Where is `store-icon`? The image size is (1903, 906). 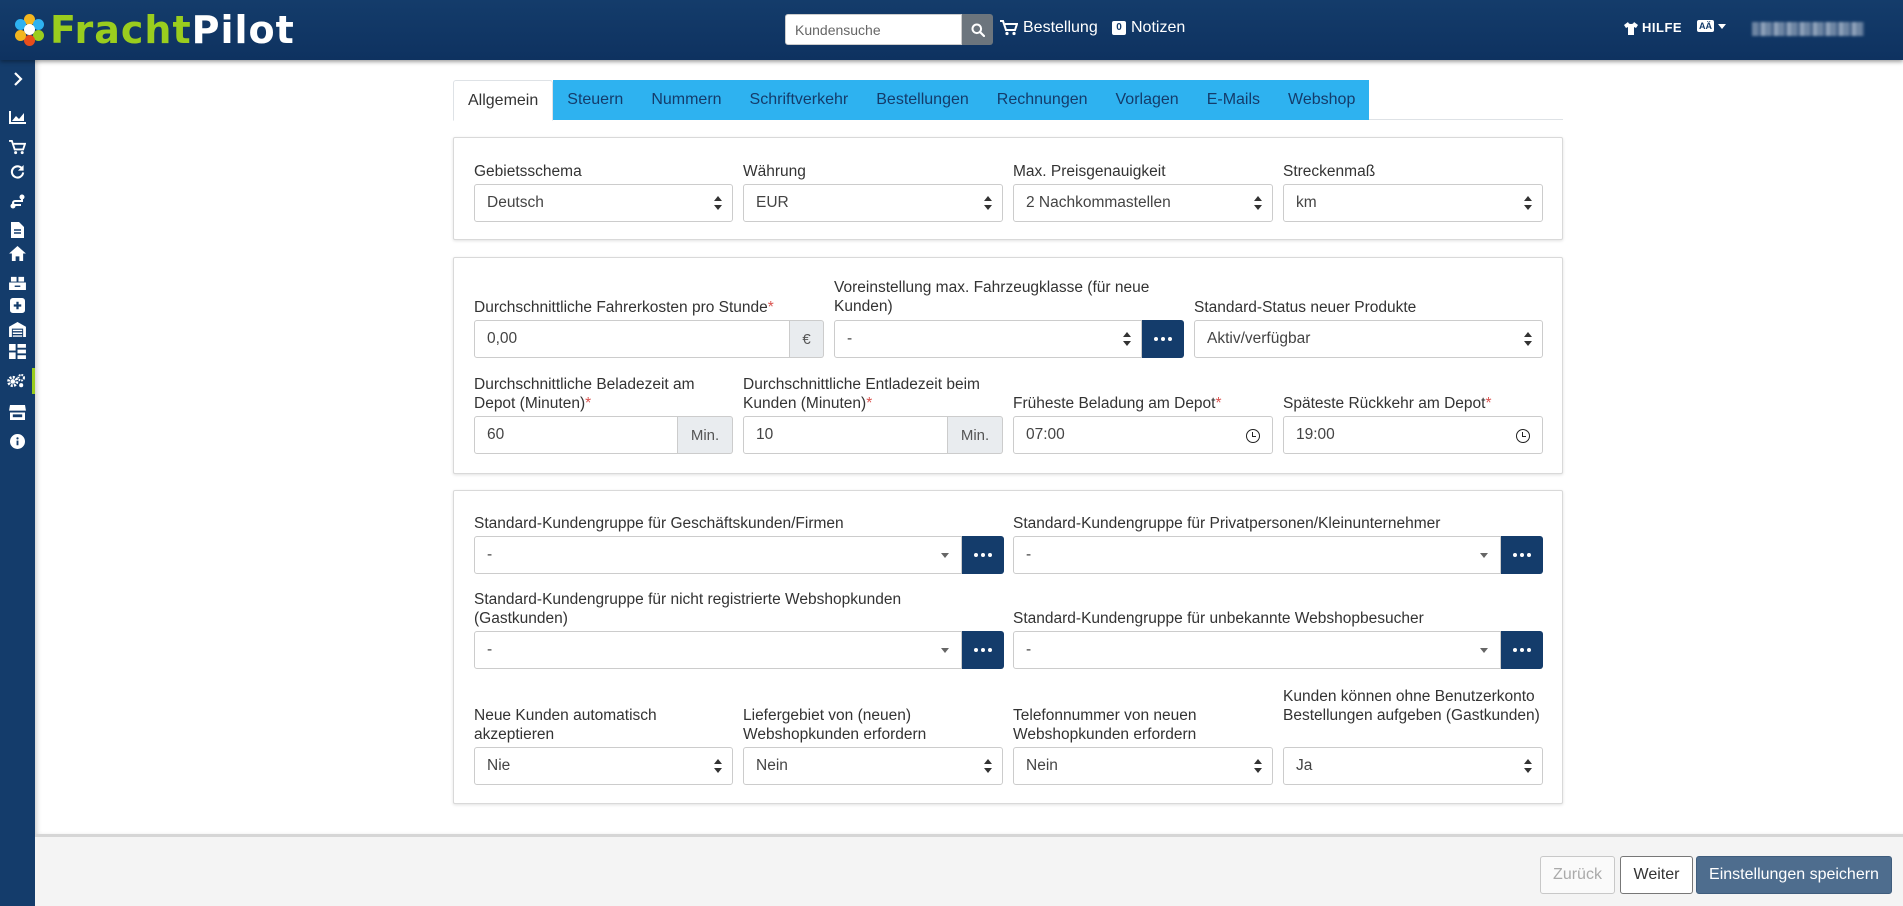
store-icon is located at coordinates (17, 412).